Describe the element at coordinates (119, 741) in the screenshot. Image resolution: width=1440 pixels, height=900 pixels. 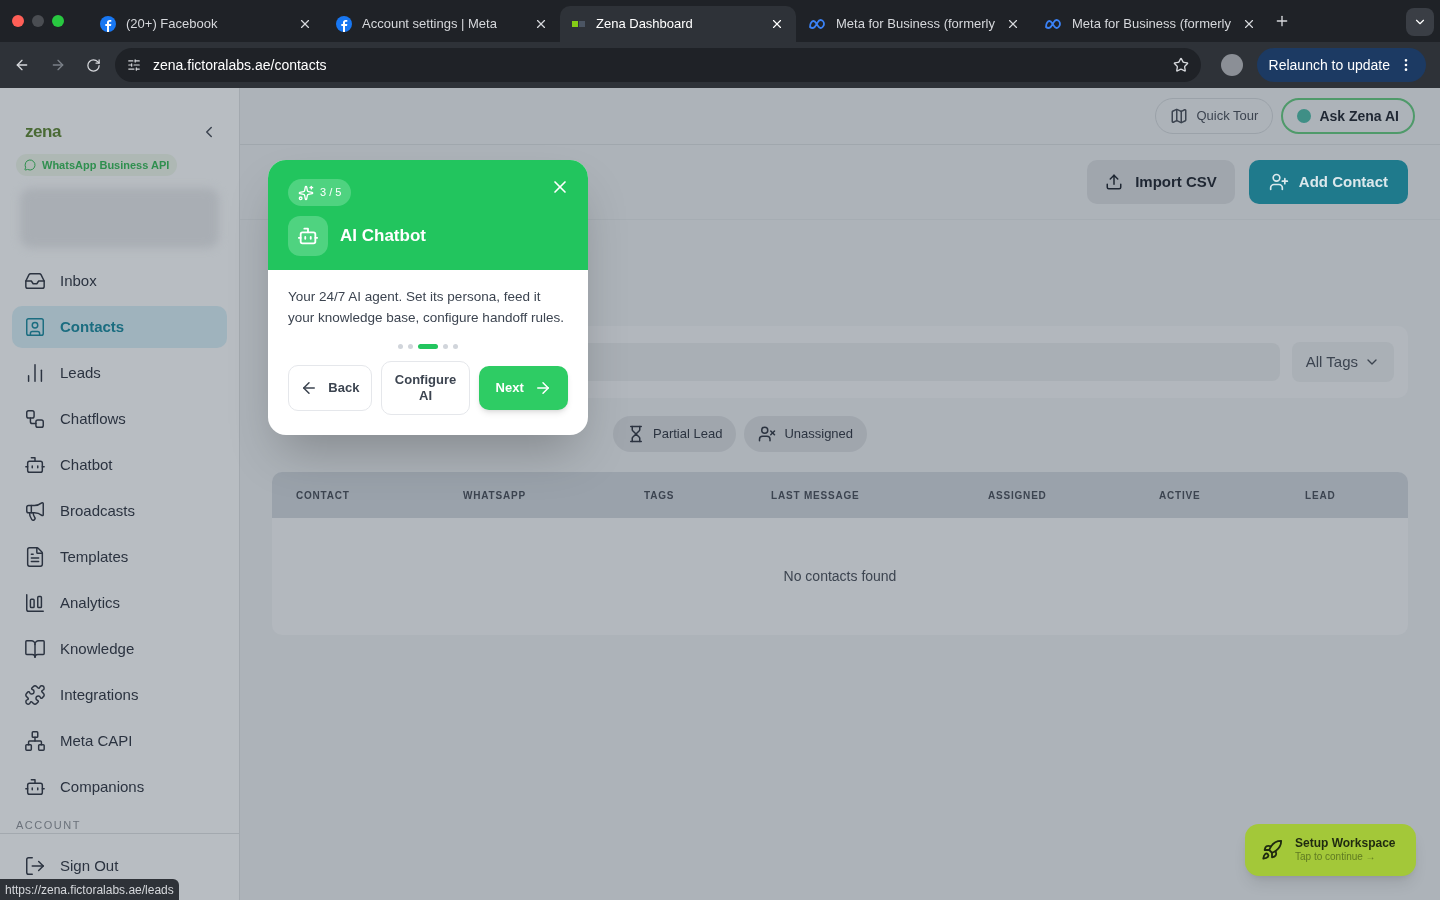
I see `nav-item: Meta CAPI` at that location.